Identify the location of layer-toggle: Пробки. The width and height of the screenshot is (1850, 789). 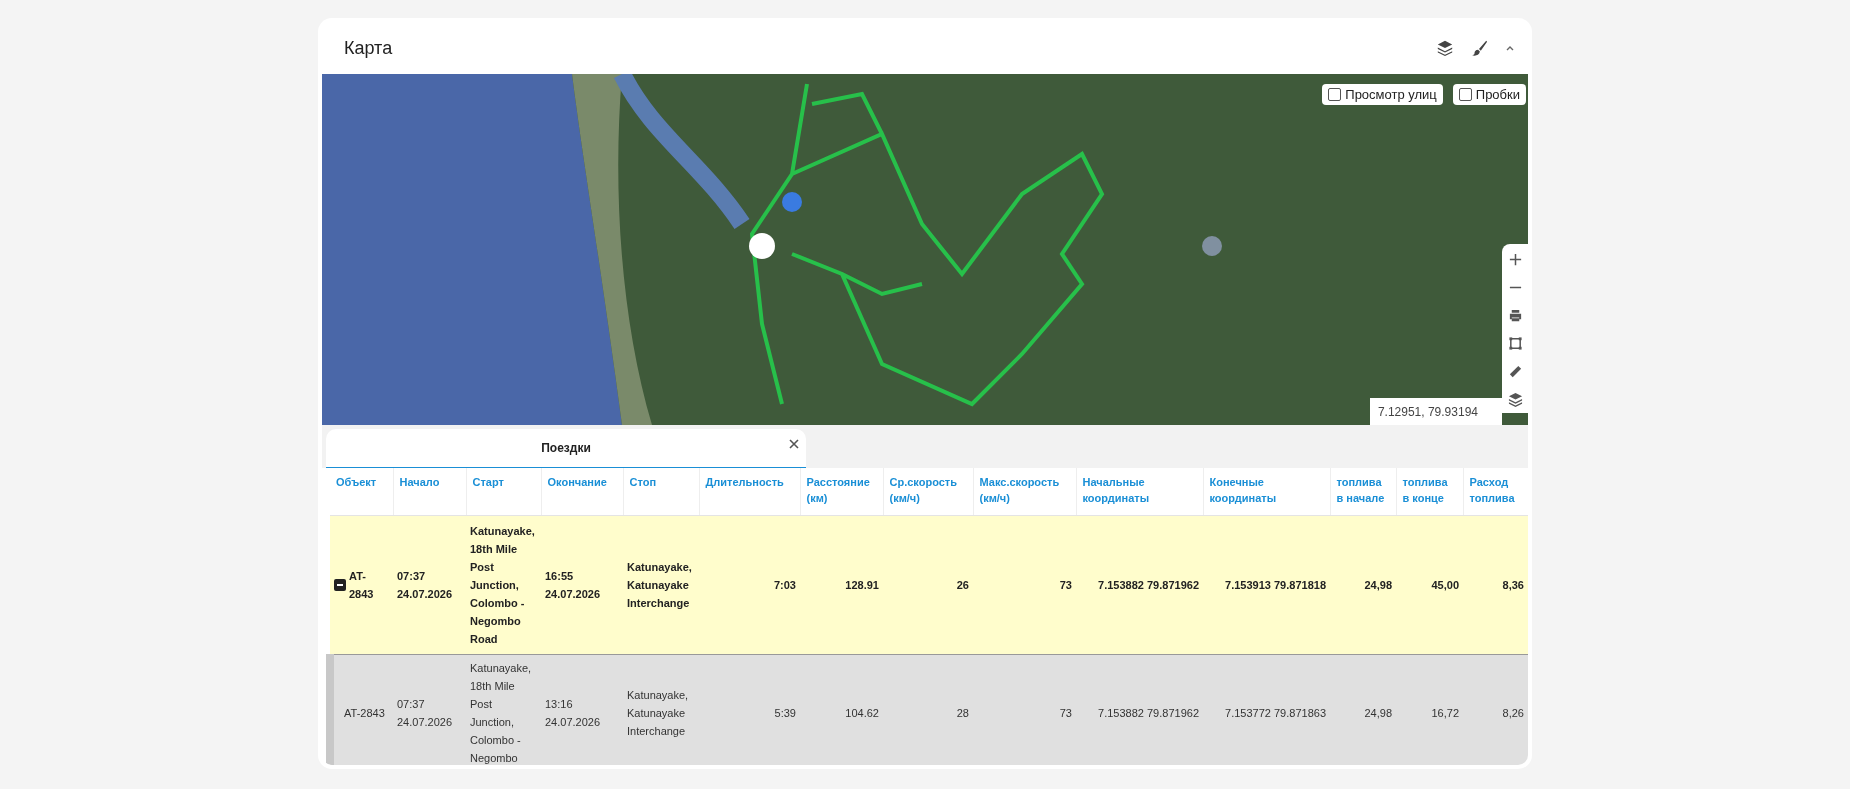
(1489, 94).